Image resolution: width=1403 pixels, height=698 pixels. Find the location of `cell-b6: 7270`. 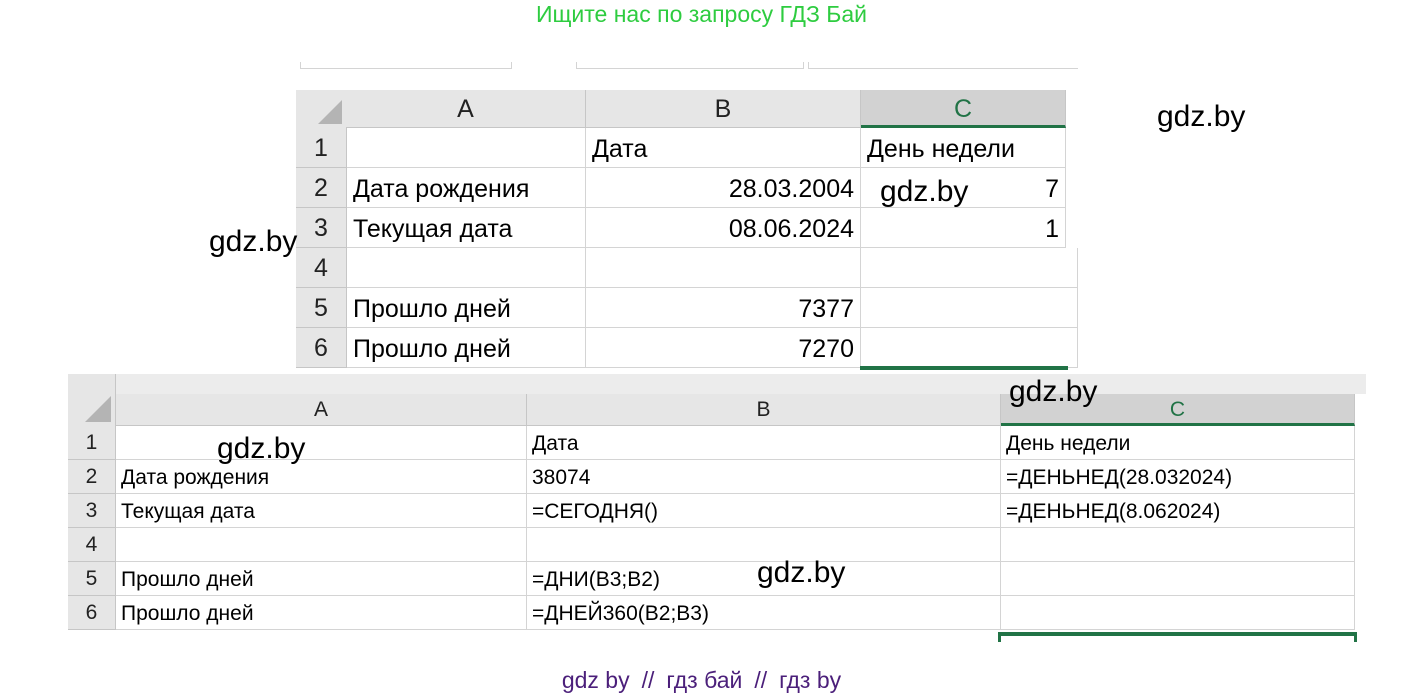

cell-b6: 7270 is located at coordinates (723, 348).